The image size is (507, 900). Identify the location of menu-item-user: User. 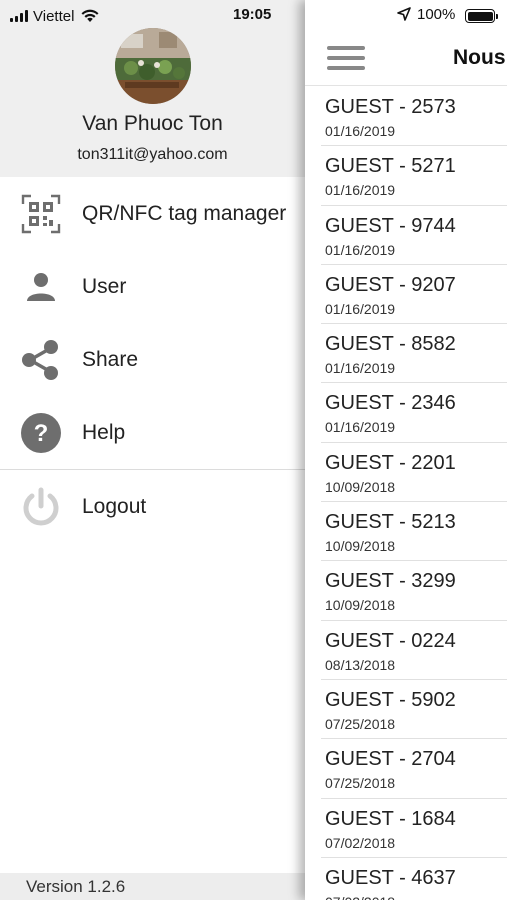
(152, 286).